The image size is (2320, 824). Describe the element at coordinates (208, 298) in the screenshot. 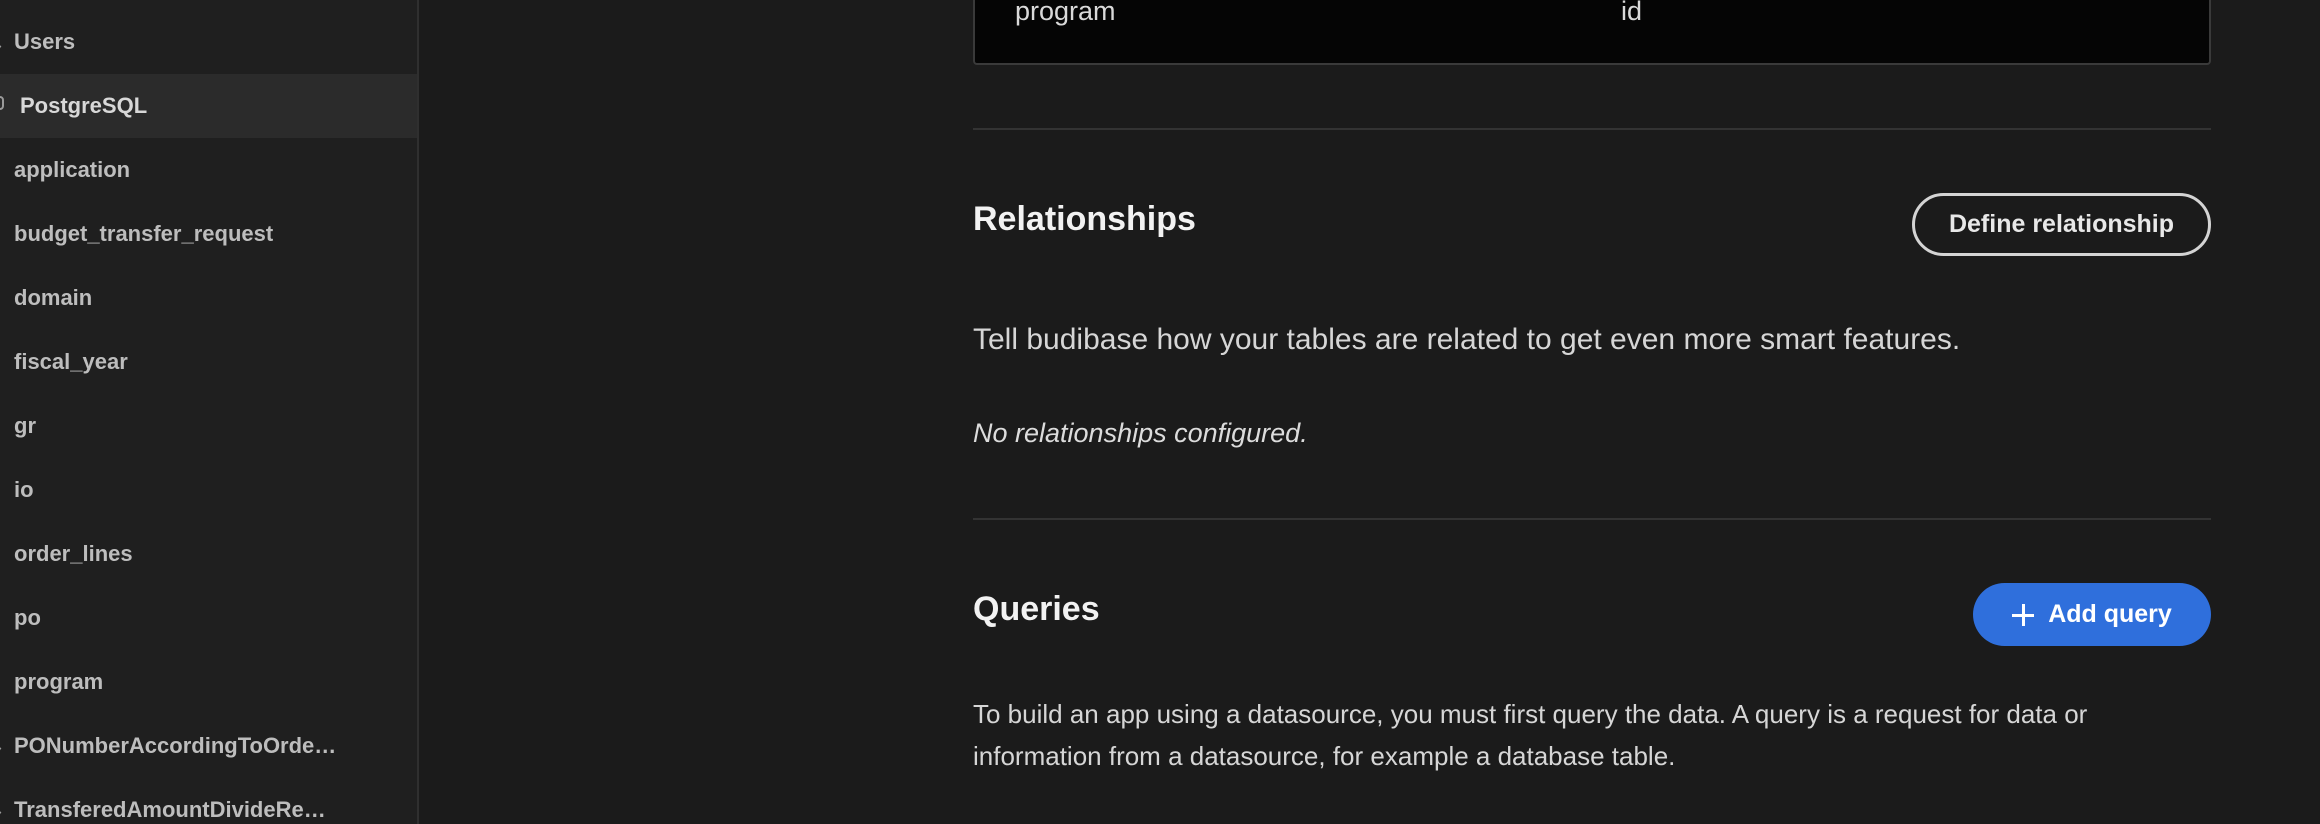

I see `sidebar-item-domain: domain` at that location.